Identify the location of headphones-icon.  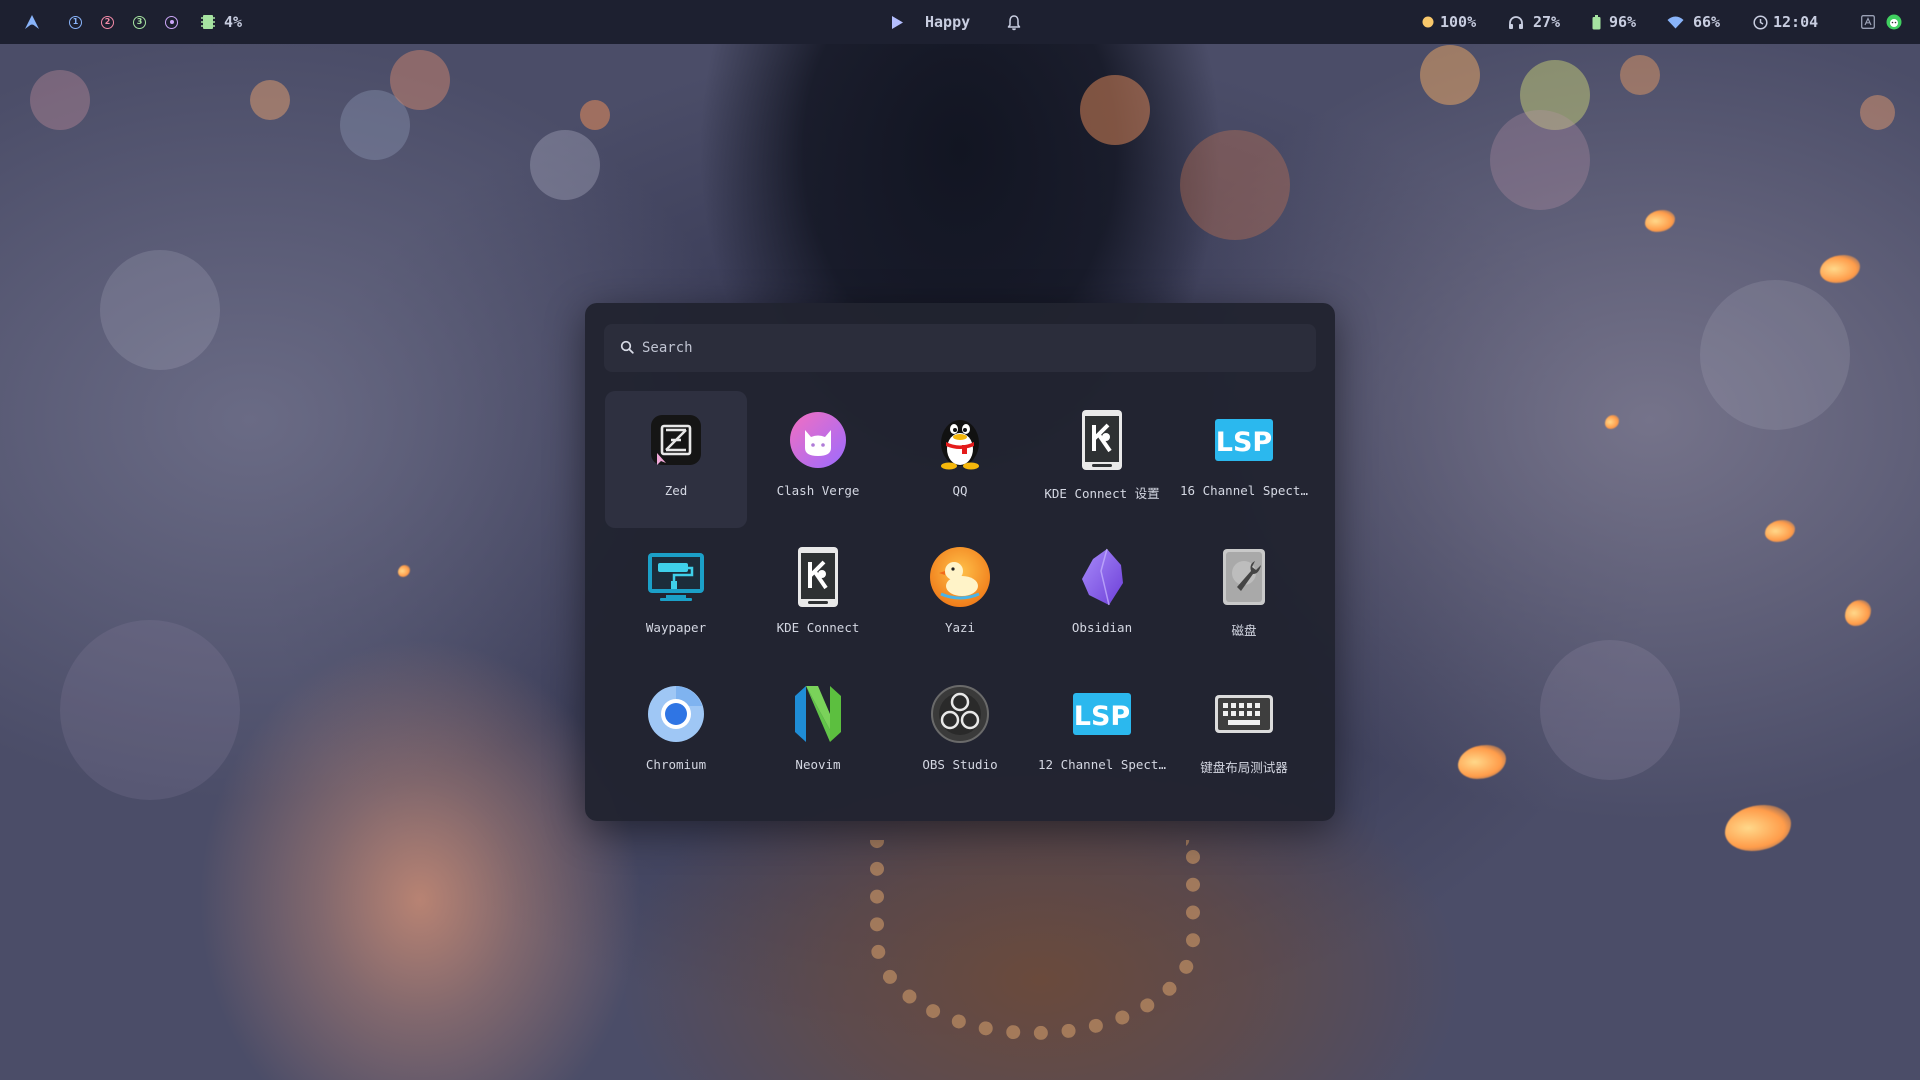
(1516, 22).